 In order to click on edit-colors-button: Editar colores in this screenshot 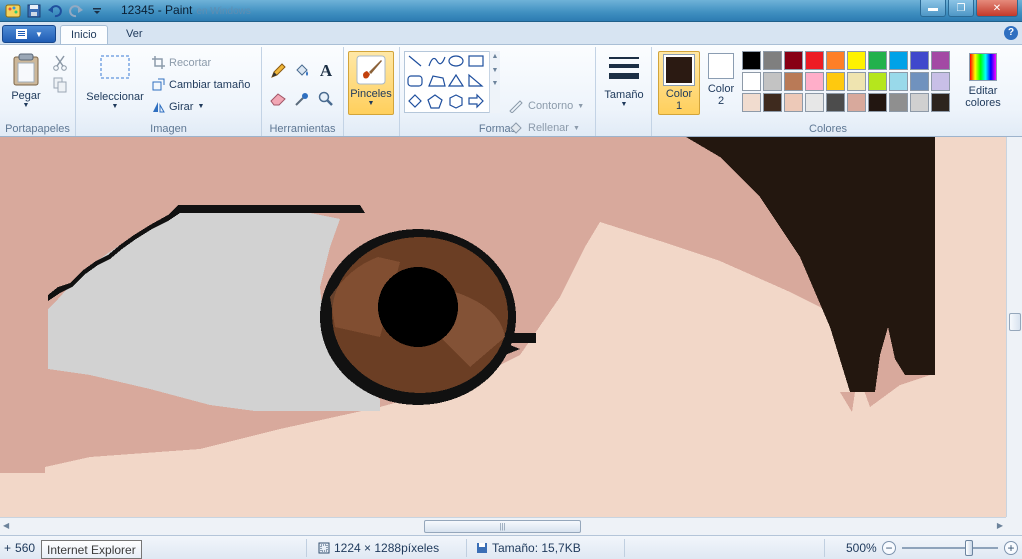, I will do `click(983, 81)`.